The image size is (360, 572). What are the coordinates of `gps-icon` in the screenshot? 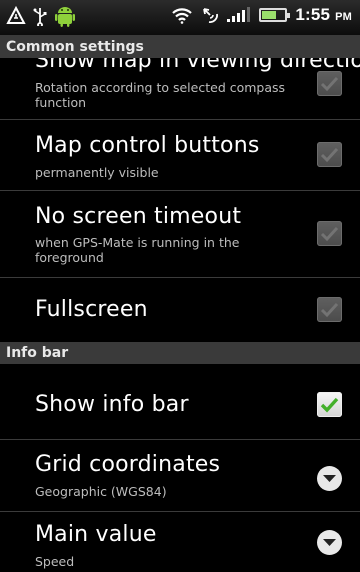 It's located at (211, 15).